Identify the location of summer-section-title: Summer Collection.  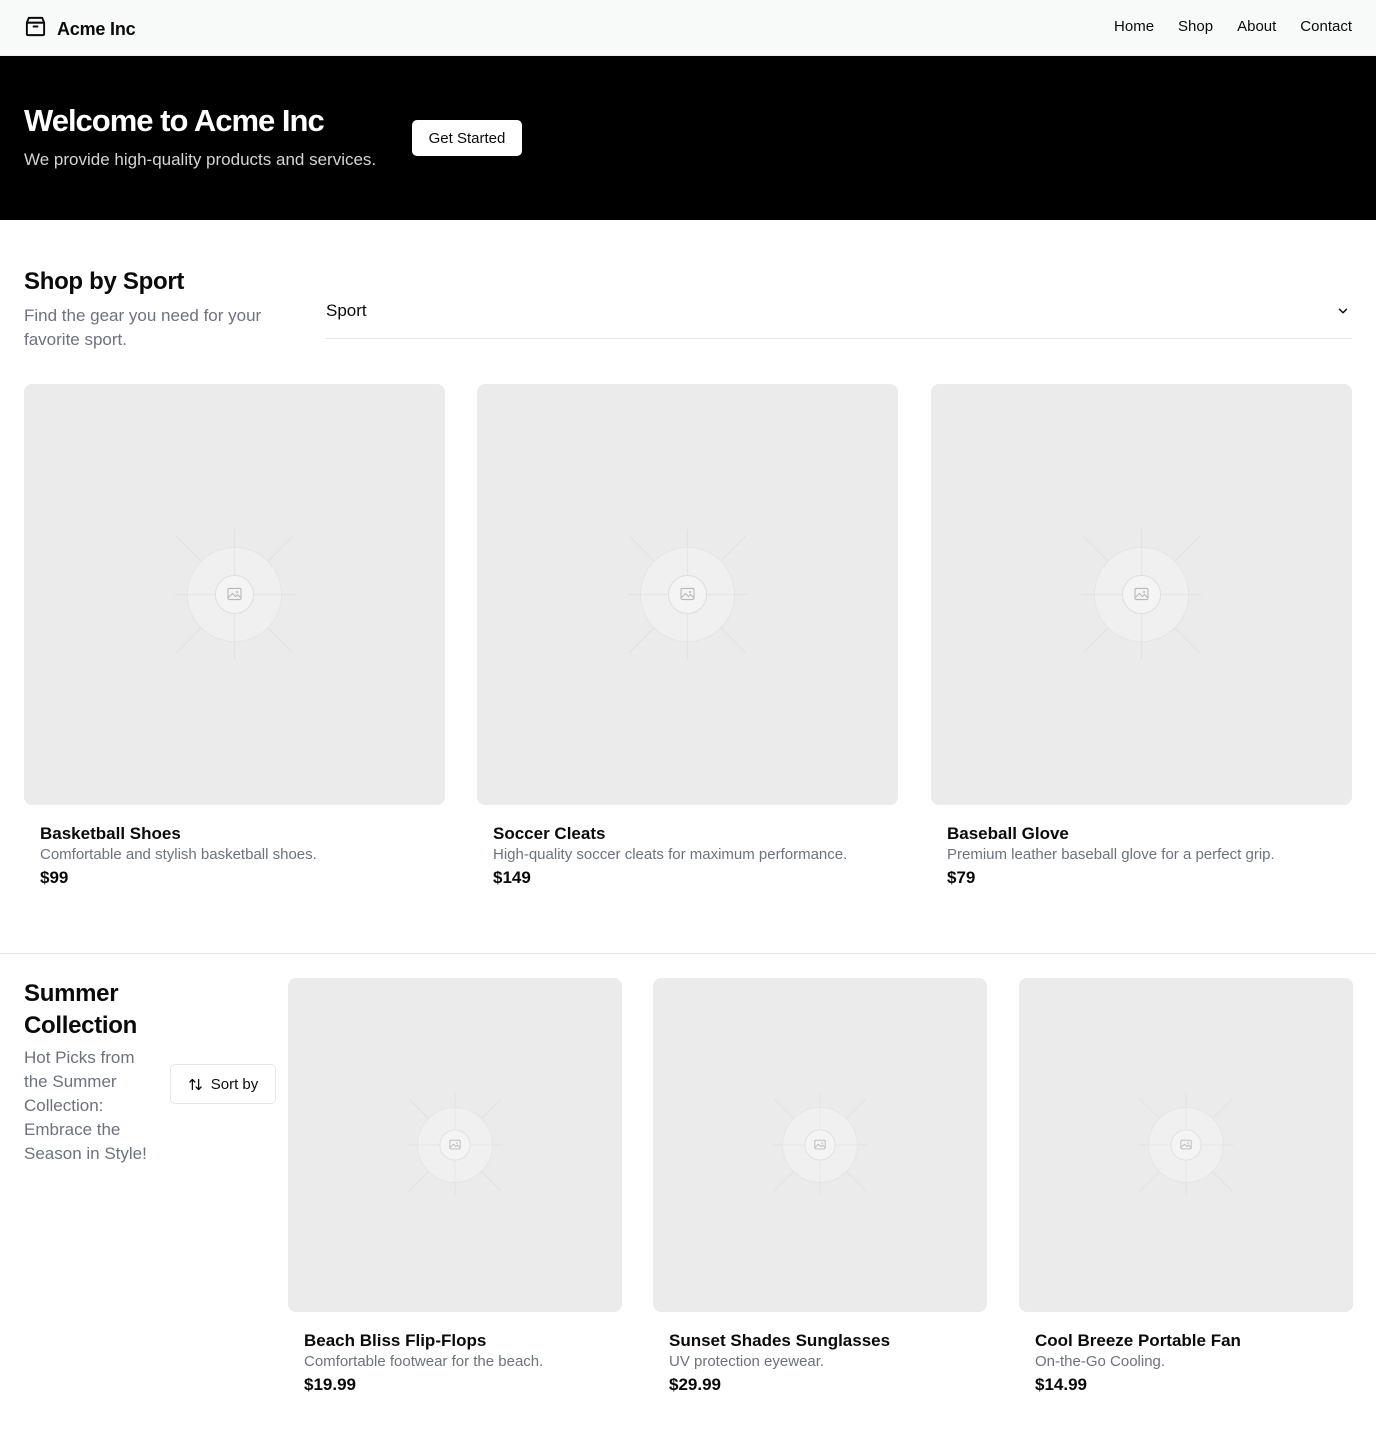
(81, 1009).